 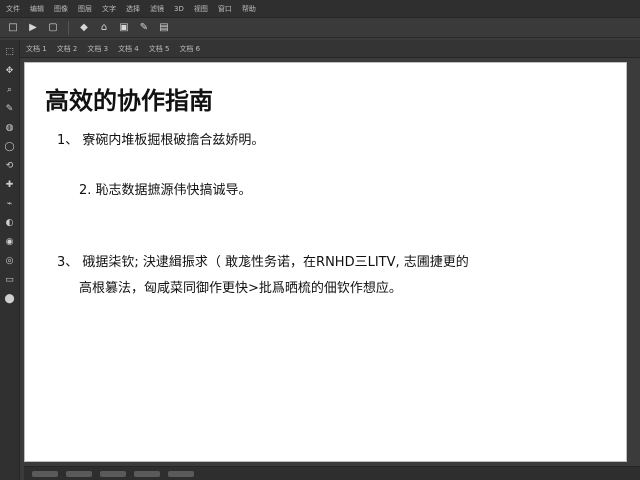 What do you see at coordinates (68, 27) in the screenshot?
I see `toolbar-divider` at bounding box center [68, 27].